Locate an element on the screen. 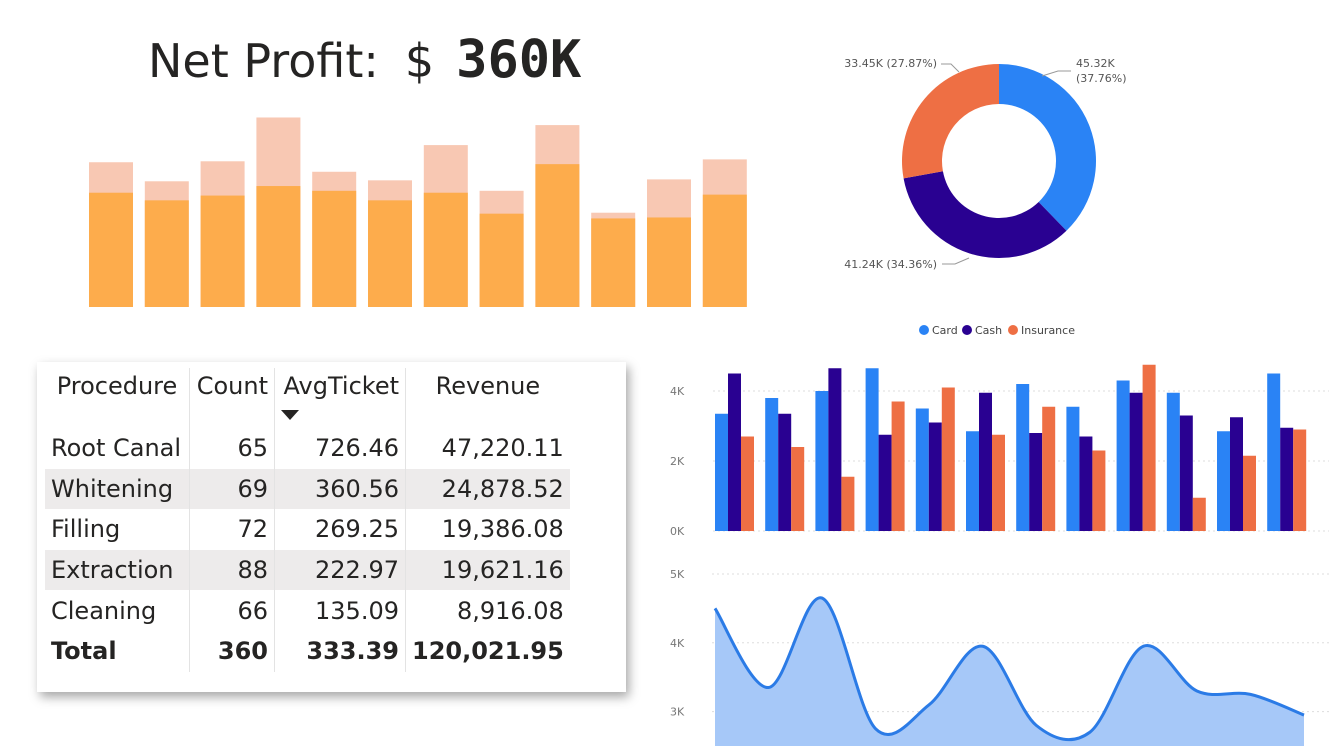  donut-label-card: 45.32K is located at coordinates (1095, 63).